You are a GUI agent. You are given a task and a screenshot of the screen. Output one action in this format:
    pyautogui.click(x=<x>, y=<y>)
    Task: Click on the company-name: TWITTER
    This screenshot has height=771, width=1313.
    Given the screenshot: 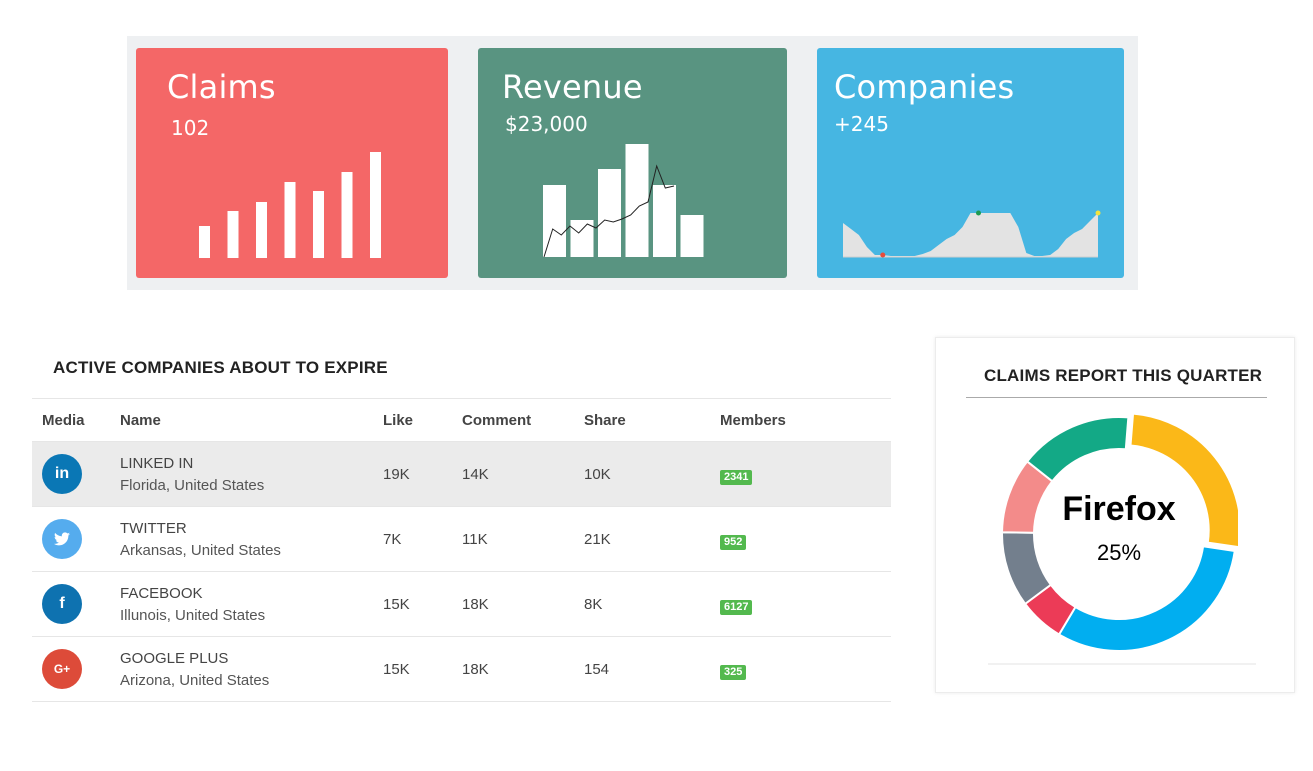 What is the action you would take?
    pyautogui.click(x=153, y=528)
    